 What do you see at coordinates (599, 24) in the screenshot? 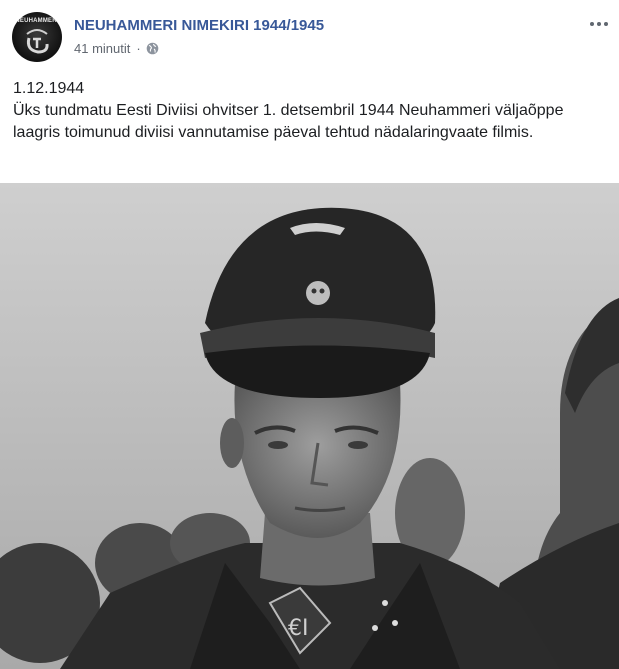
I see `more-options-button` at bounding box center [599, 24].